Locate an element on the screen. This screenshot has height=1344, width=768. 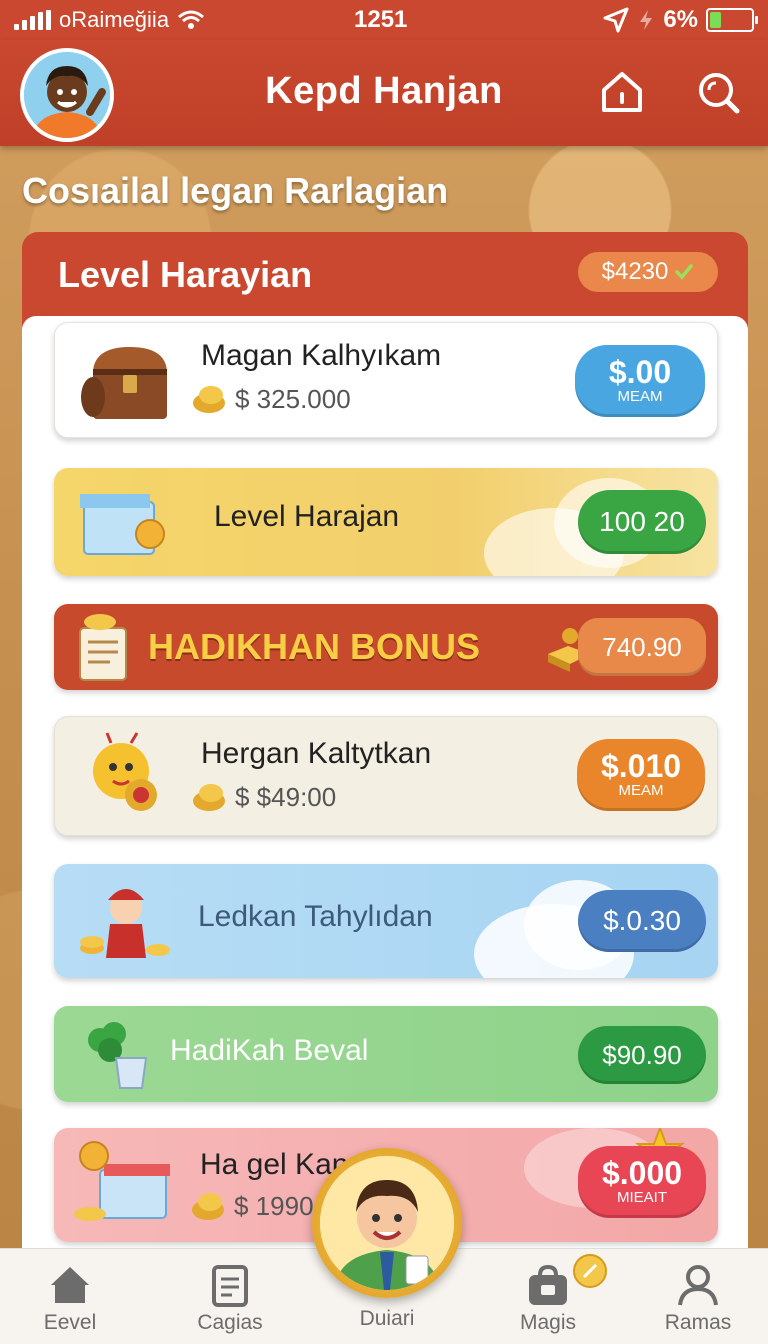
reward-card-6: HadiKah Beval $90.90 is located at coordinates (386, 1054).